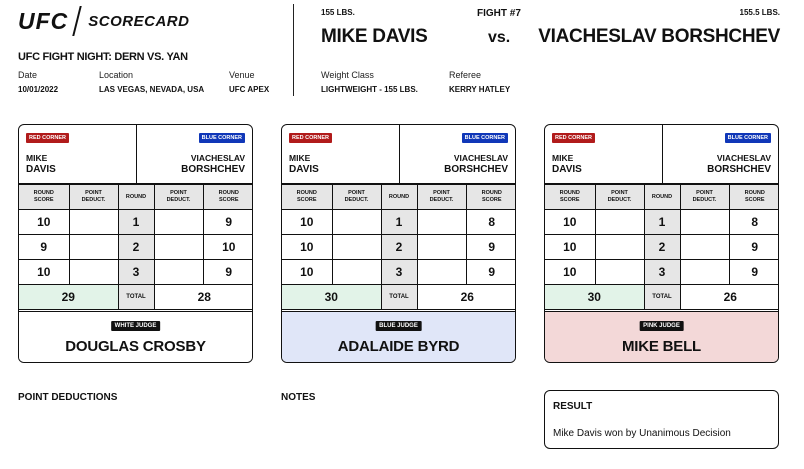 The width and height of the screenshot is (804, 469). I want to click on round-row: 9 2 10, so click(135, 247).